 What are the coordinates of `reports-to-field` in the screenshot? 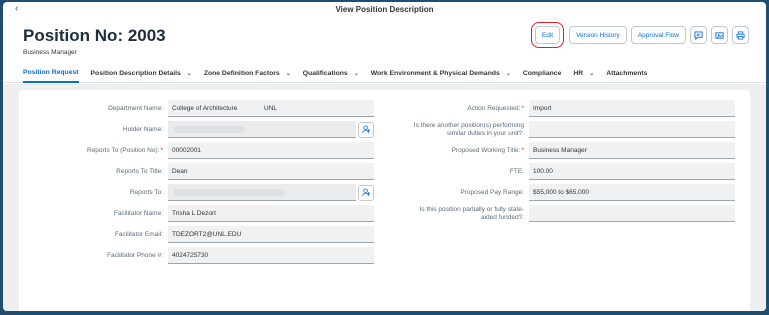 It's located at (262, 192).